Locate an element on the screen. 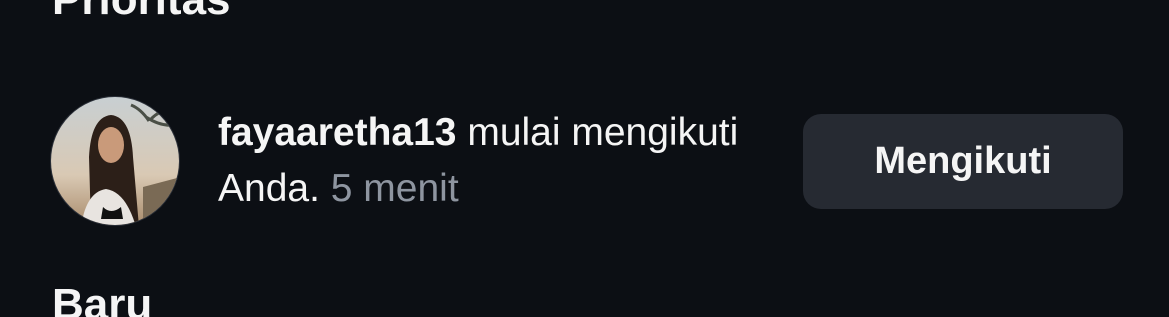 Image resolution: width=1169 pixels, height=317 pixels. notification-username: fayaaretha13 is located at coordinates (337, 132).